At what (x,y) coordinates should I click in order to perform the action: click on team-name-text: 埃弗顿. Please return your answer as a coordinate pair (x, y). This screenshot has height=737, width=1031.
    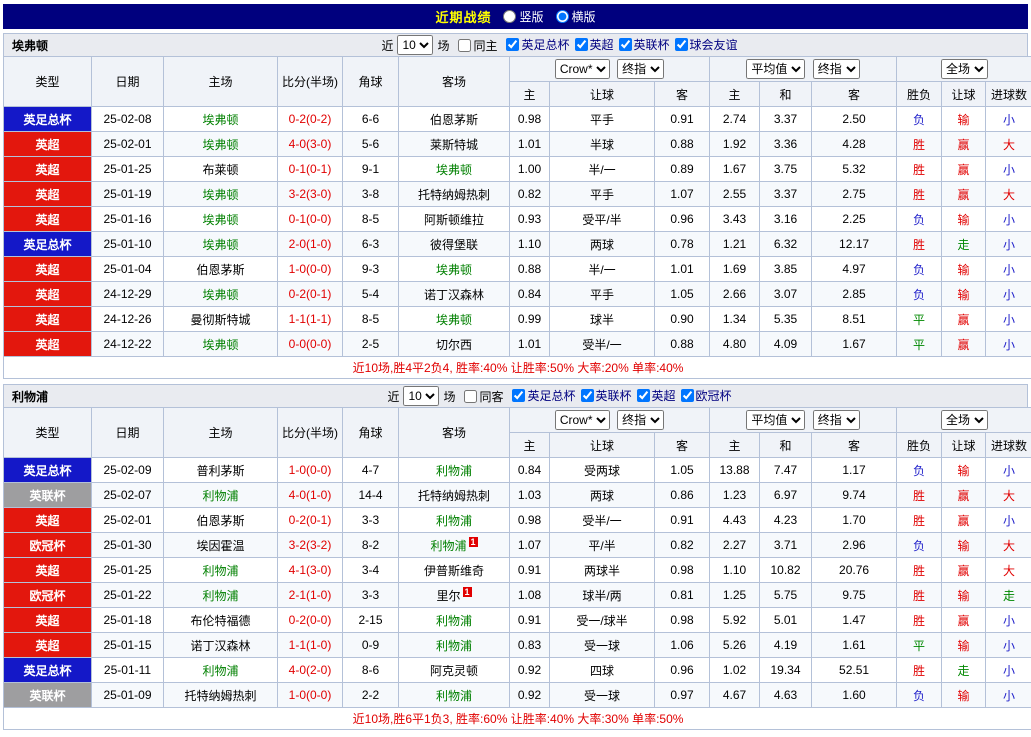
    Looking at the image, I should click on (220, 119).